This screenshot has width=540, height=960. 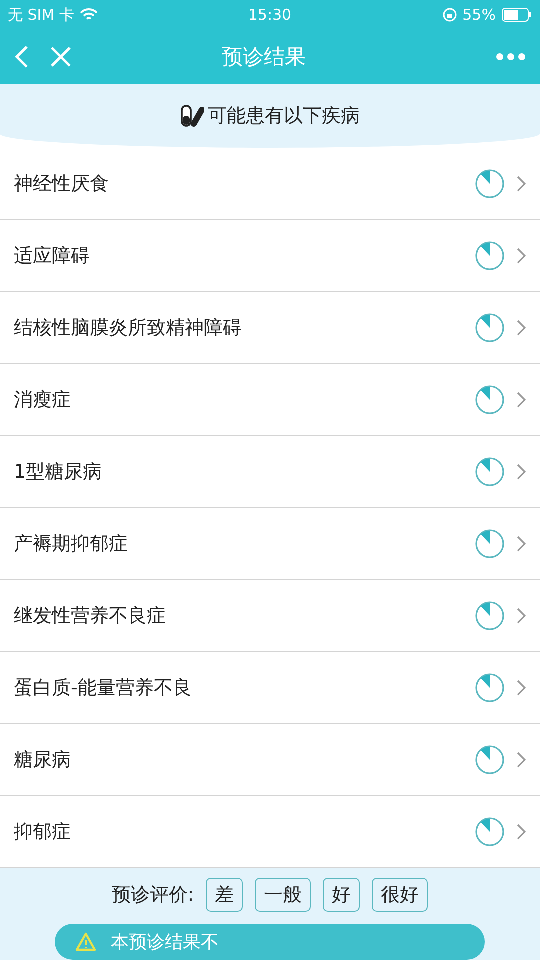 I want to click on disease-item: 糖尿病, so click(x=270, y=760).